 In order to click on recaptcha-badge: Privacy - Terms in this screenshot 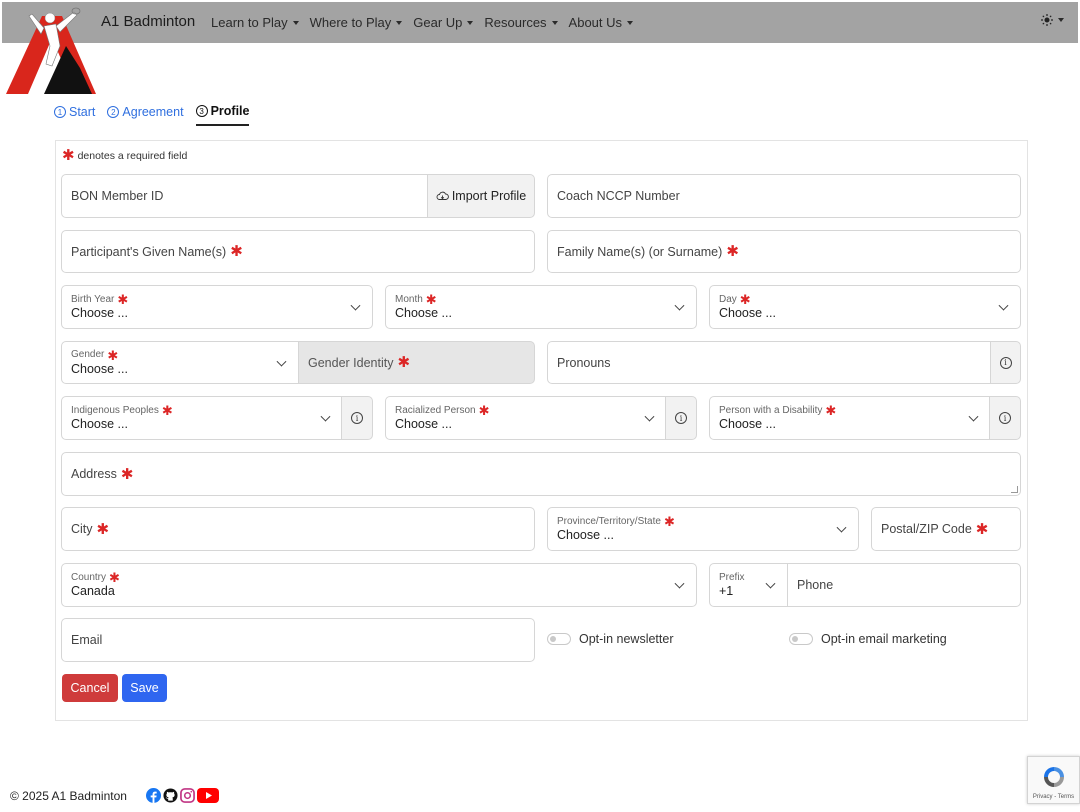, I will do `click(1053, 780)`.